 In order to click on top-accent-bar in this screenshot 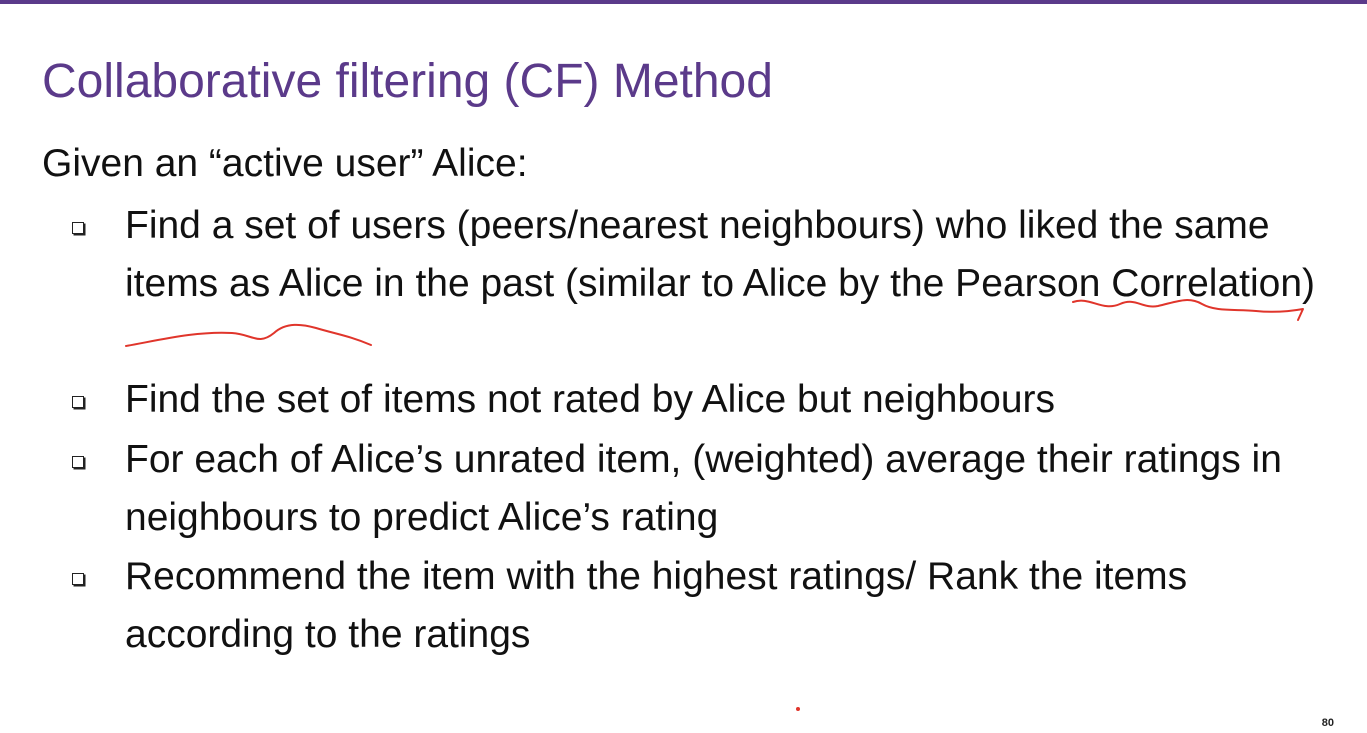, I will do `click(683, 2)`.